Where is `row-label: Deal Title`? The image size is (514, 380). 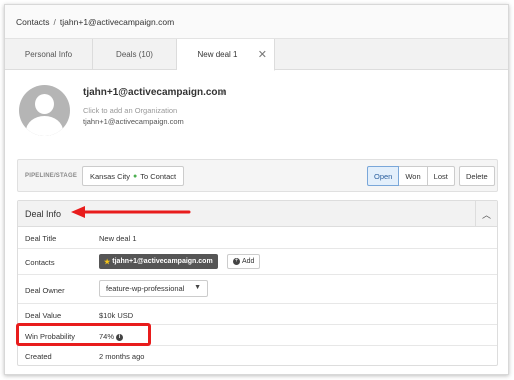 row-label: Deal Title is located at coordinates (41, 238).